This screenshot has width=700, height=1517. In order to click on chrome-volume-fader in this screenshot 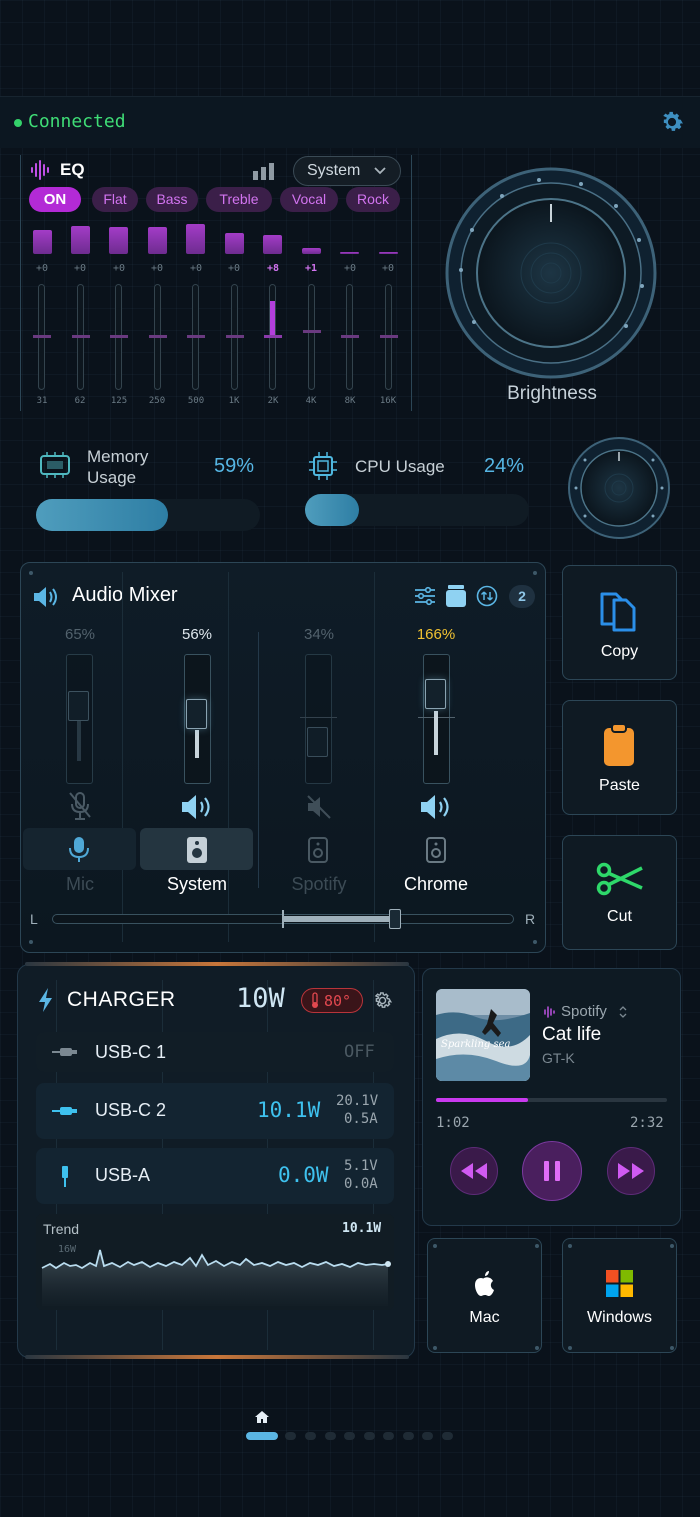, I will do `click(436, 719)`.